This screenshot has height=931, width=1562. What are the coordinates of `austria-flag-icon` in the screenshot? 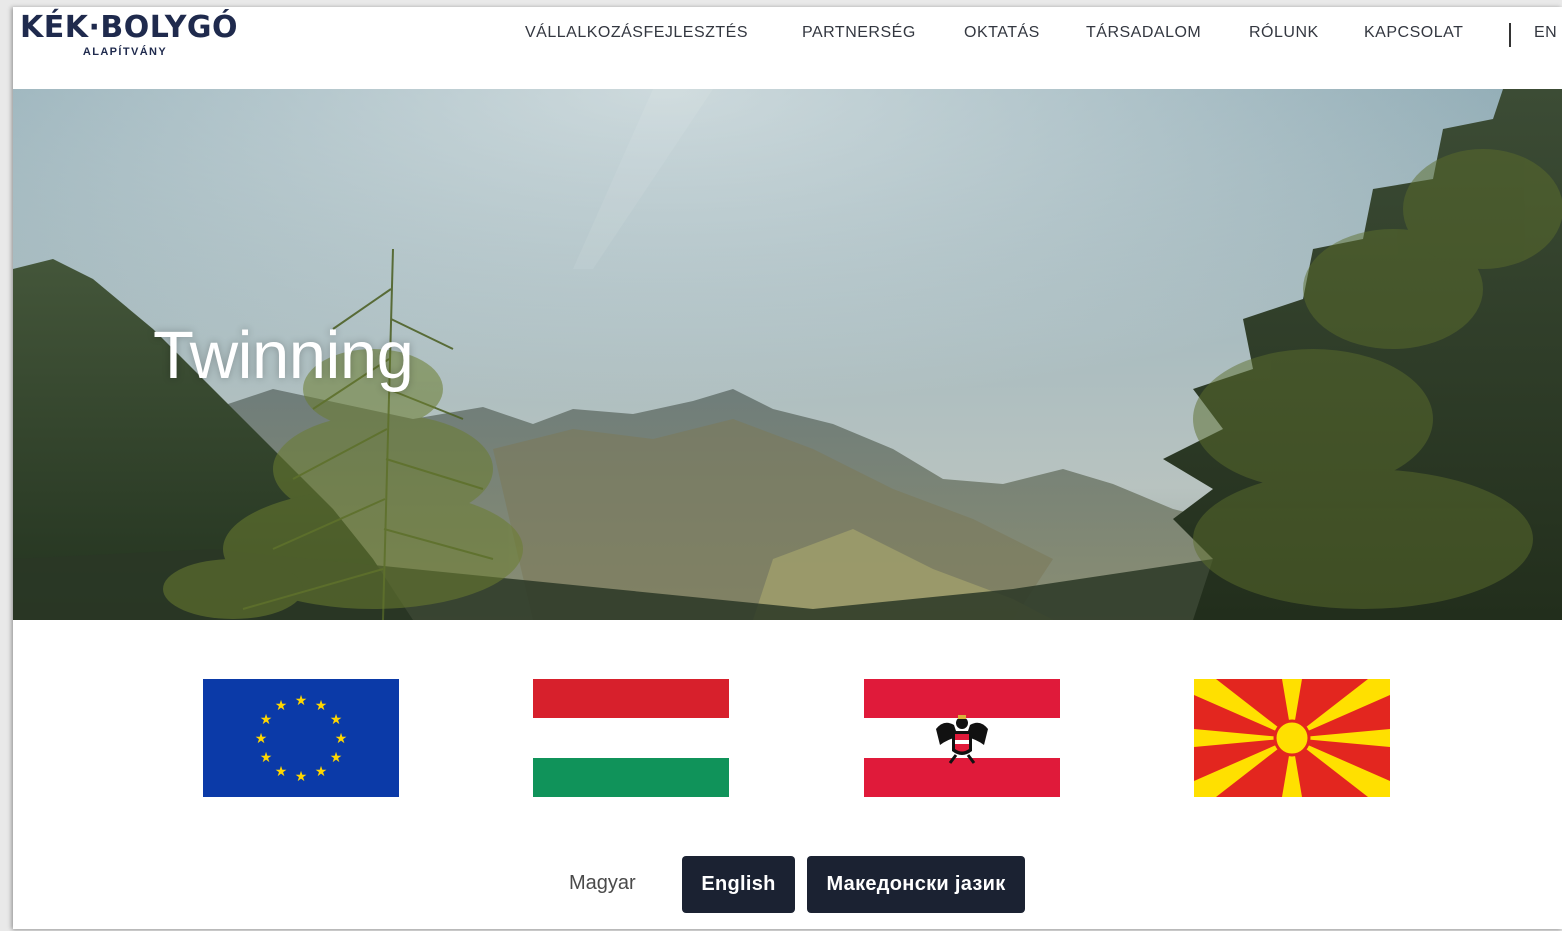 It's located at (962, 738).